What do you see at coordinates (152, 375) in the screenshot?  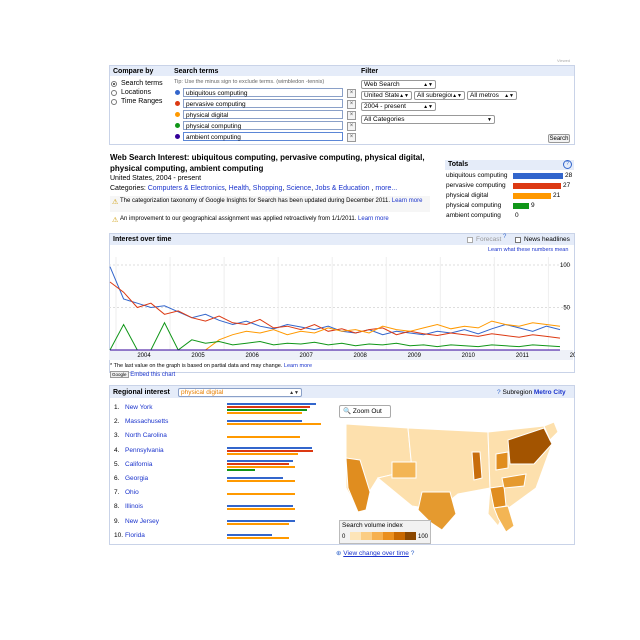 I see `embed-chart-link: Embed this chart` at bounding box center [152, 375].